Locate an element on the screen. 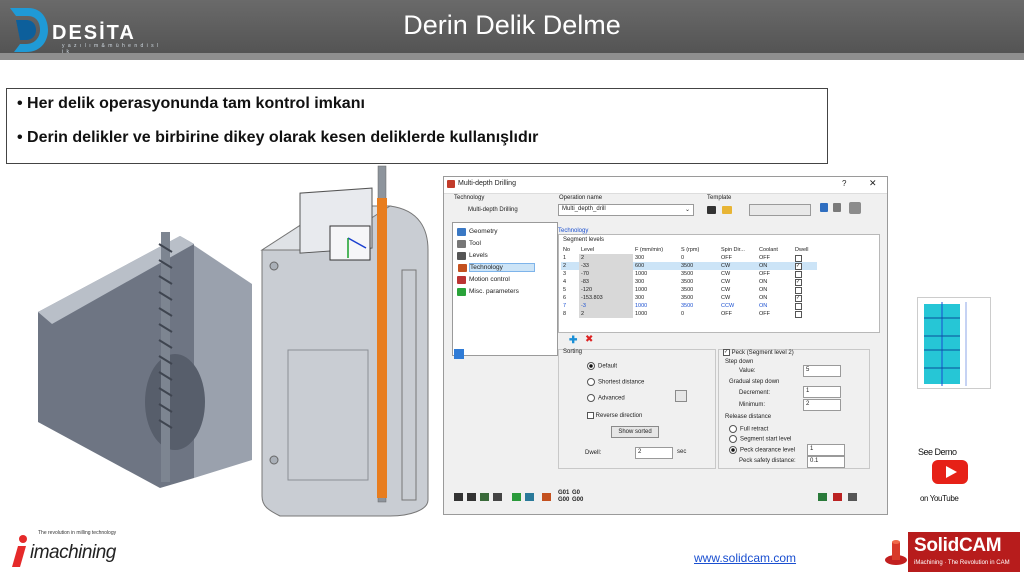 Image resolution: width=1024 pixels, height=576 pixels. tree-item-technology: Technology is located at coordinates (496, 267).